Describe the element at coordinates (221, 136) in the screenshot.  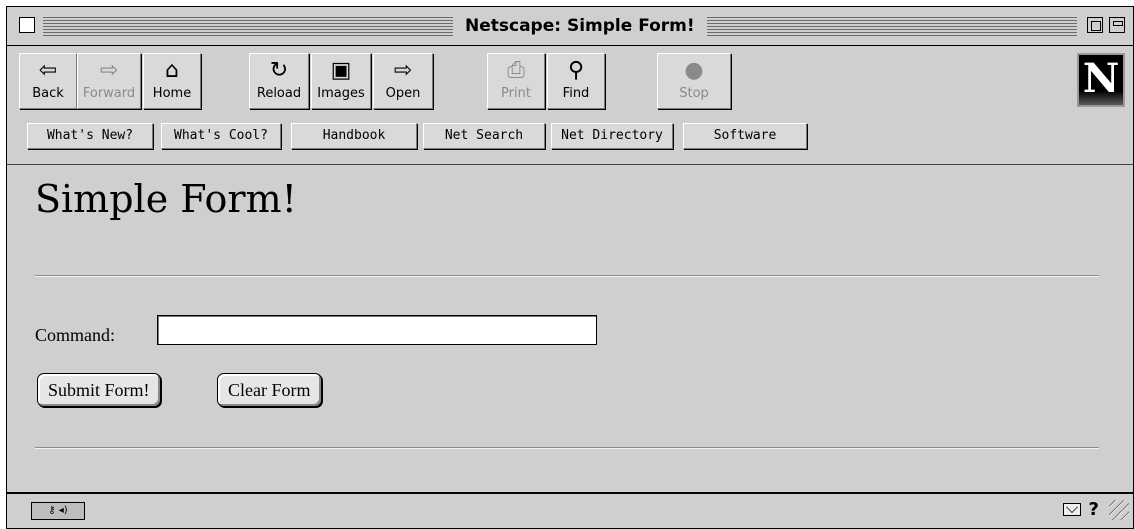
I see `whats-cool-button: What's Cool?` at that location.